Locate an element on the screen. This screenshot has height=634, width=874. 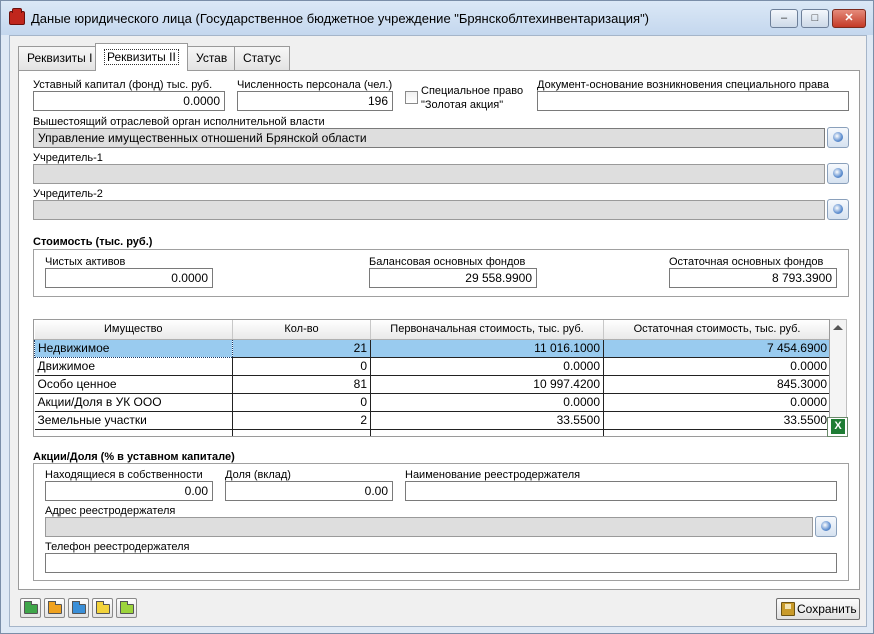
cell-property: Особо ценное is located at coordinates (133, 384).